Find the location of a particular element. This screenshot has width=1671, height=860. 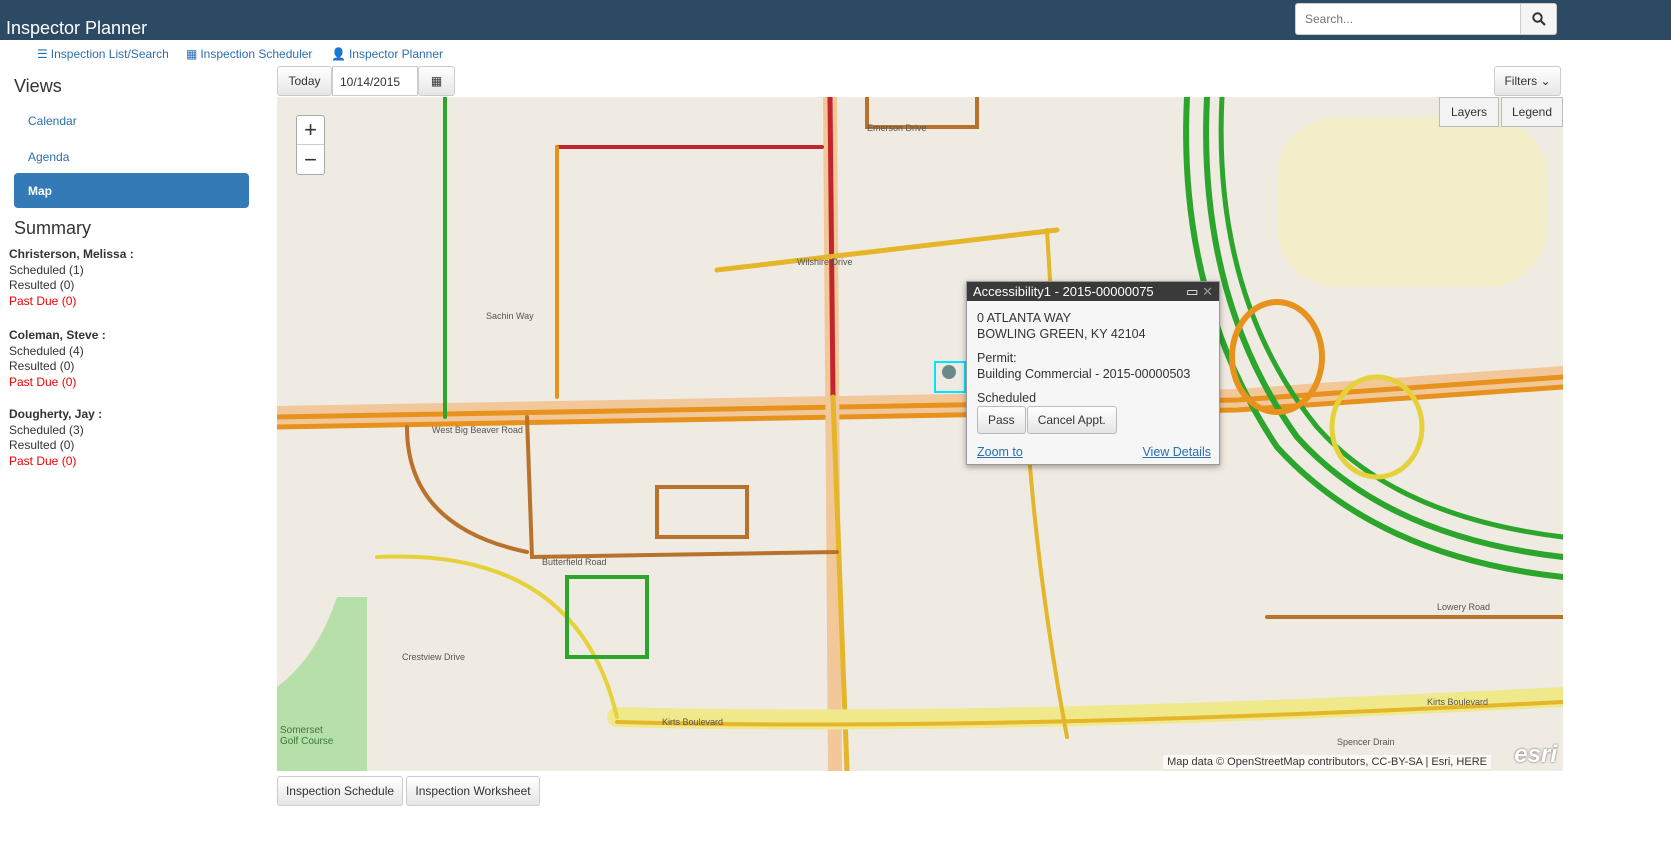

app-title: Inspector Planner is located at coordinates (77, 28).